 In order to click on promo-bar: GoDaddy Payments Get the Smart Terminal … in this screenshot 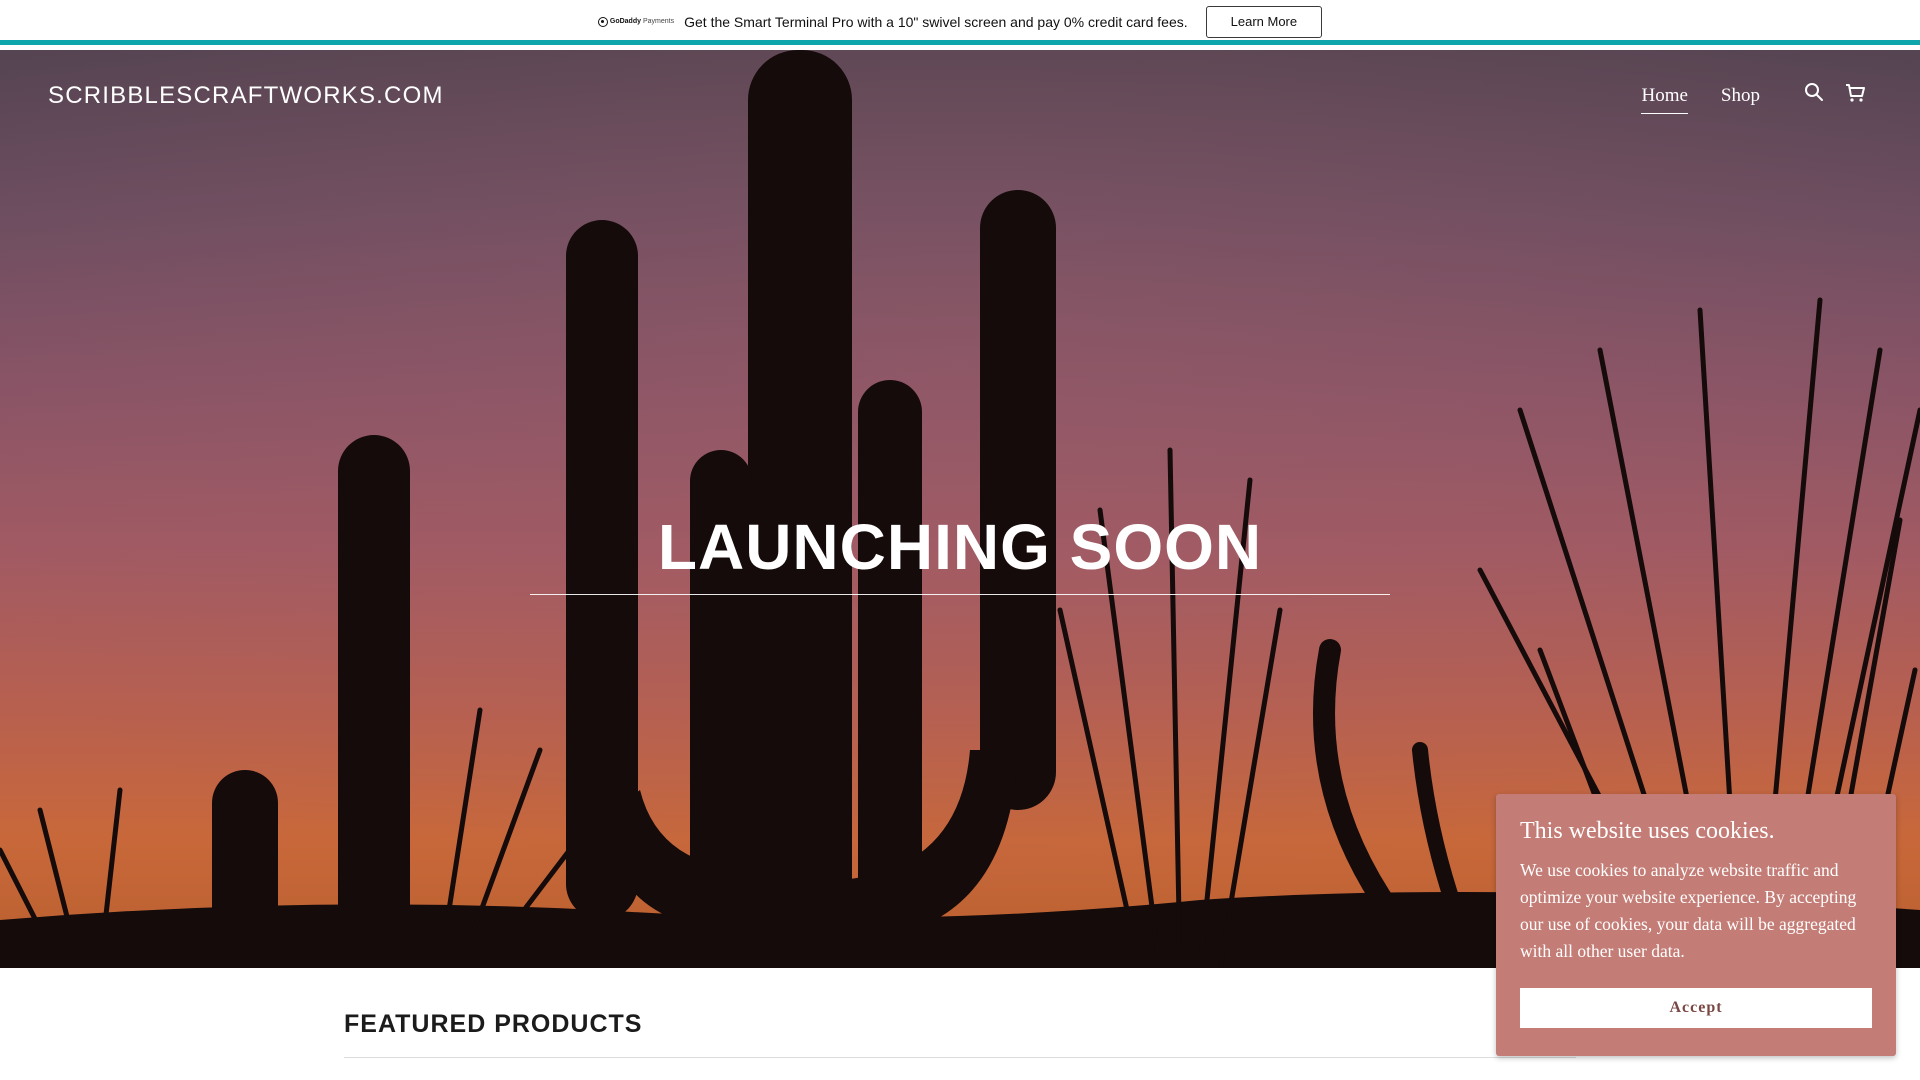, I will do `click(960, 22)`.